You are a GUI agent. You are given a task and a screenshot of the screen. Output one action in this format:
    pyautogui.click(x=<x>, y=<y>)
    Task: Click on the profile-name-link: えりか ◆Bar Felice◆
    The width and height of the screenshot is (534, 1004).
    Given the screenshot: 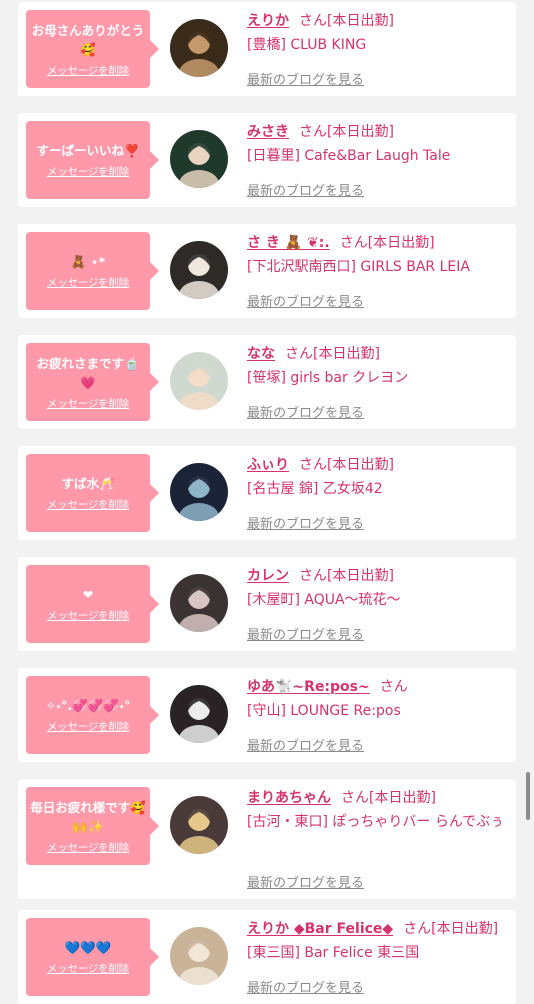 What is the action you would take?
    pyautogui.click(x=320, y=929)
    